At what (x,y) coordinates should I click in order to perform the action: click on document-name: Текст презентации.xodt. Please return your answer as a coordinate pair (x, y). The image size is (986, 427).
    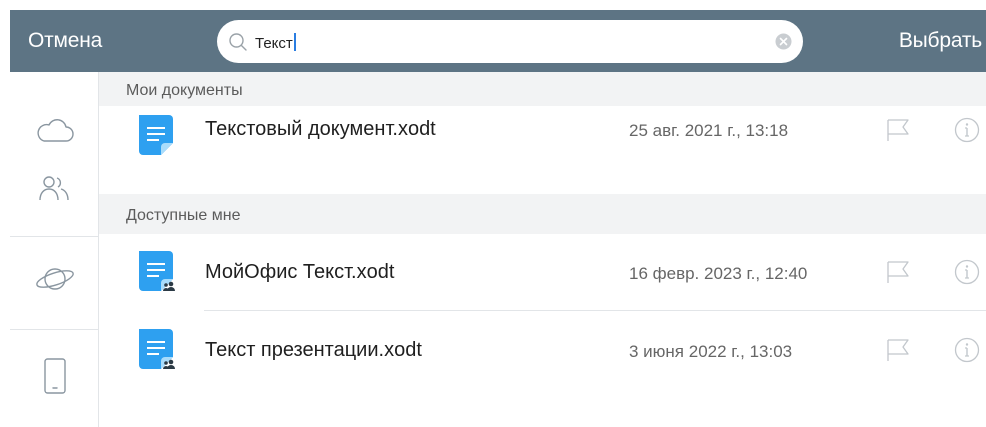
    Looking at the image, I should click on (313, 350).